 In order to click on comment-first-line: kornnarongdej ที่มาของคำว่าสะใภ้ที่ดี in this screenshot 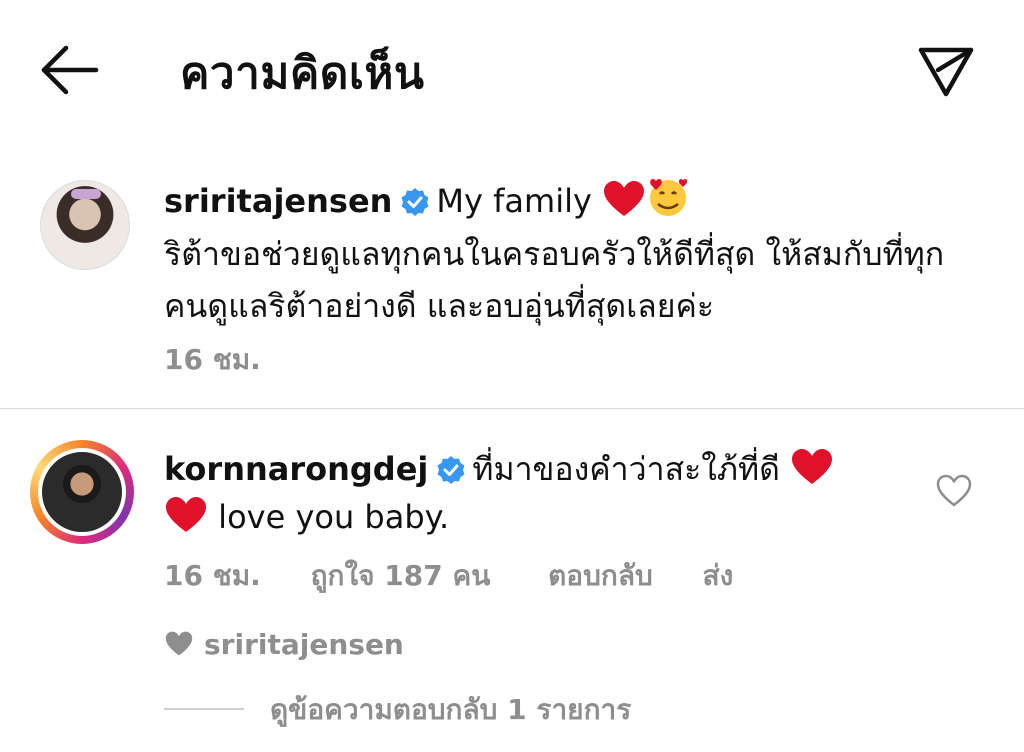, I will do `click(499, 469)`.